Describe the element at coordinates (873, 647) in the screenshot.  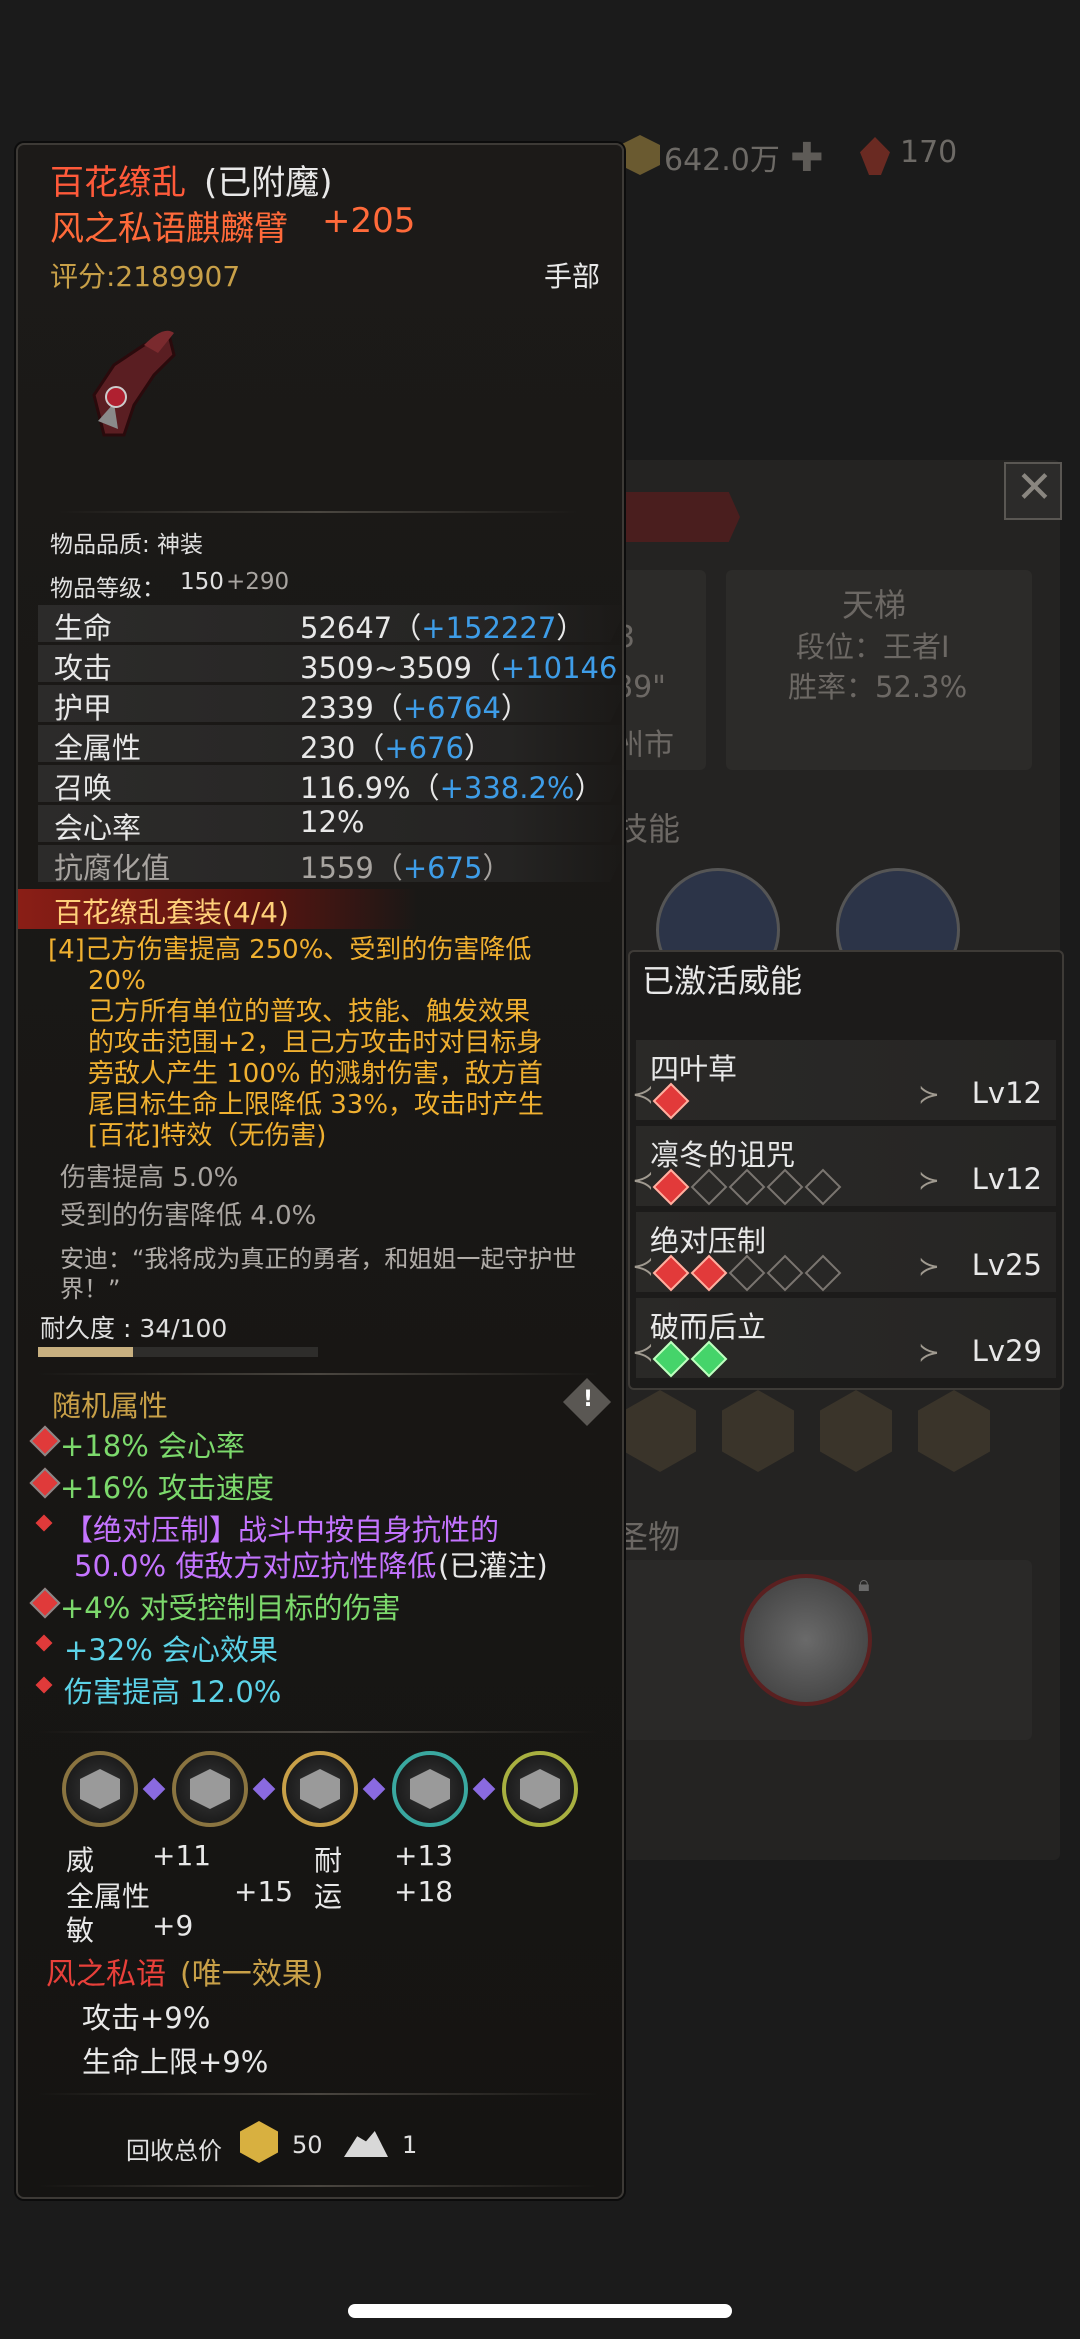
I see `ladder-rank: 段位：王者Ⅰ` at that location.